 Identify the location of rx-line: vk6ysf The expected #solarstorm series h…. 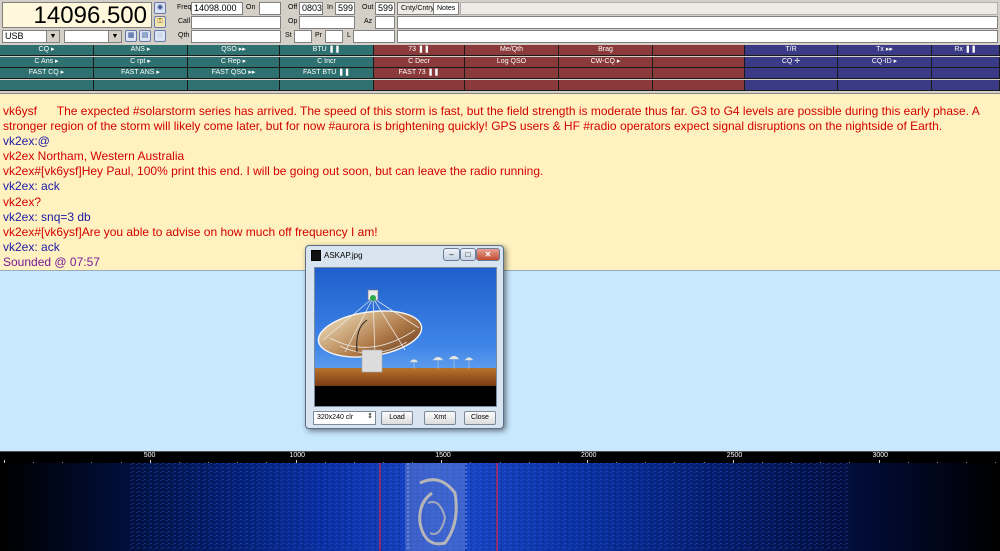
(493, 119).